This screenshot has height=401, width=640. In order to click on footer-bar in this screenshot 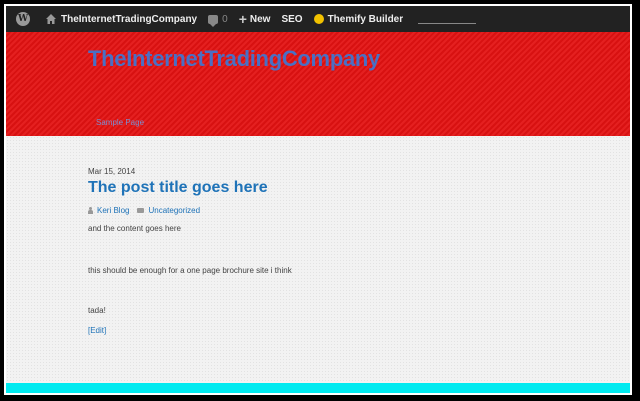, I will do `click(318, 388)`.